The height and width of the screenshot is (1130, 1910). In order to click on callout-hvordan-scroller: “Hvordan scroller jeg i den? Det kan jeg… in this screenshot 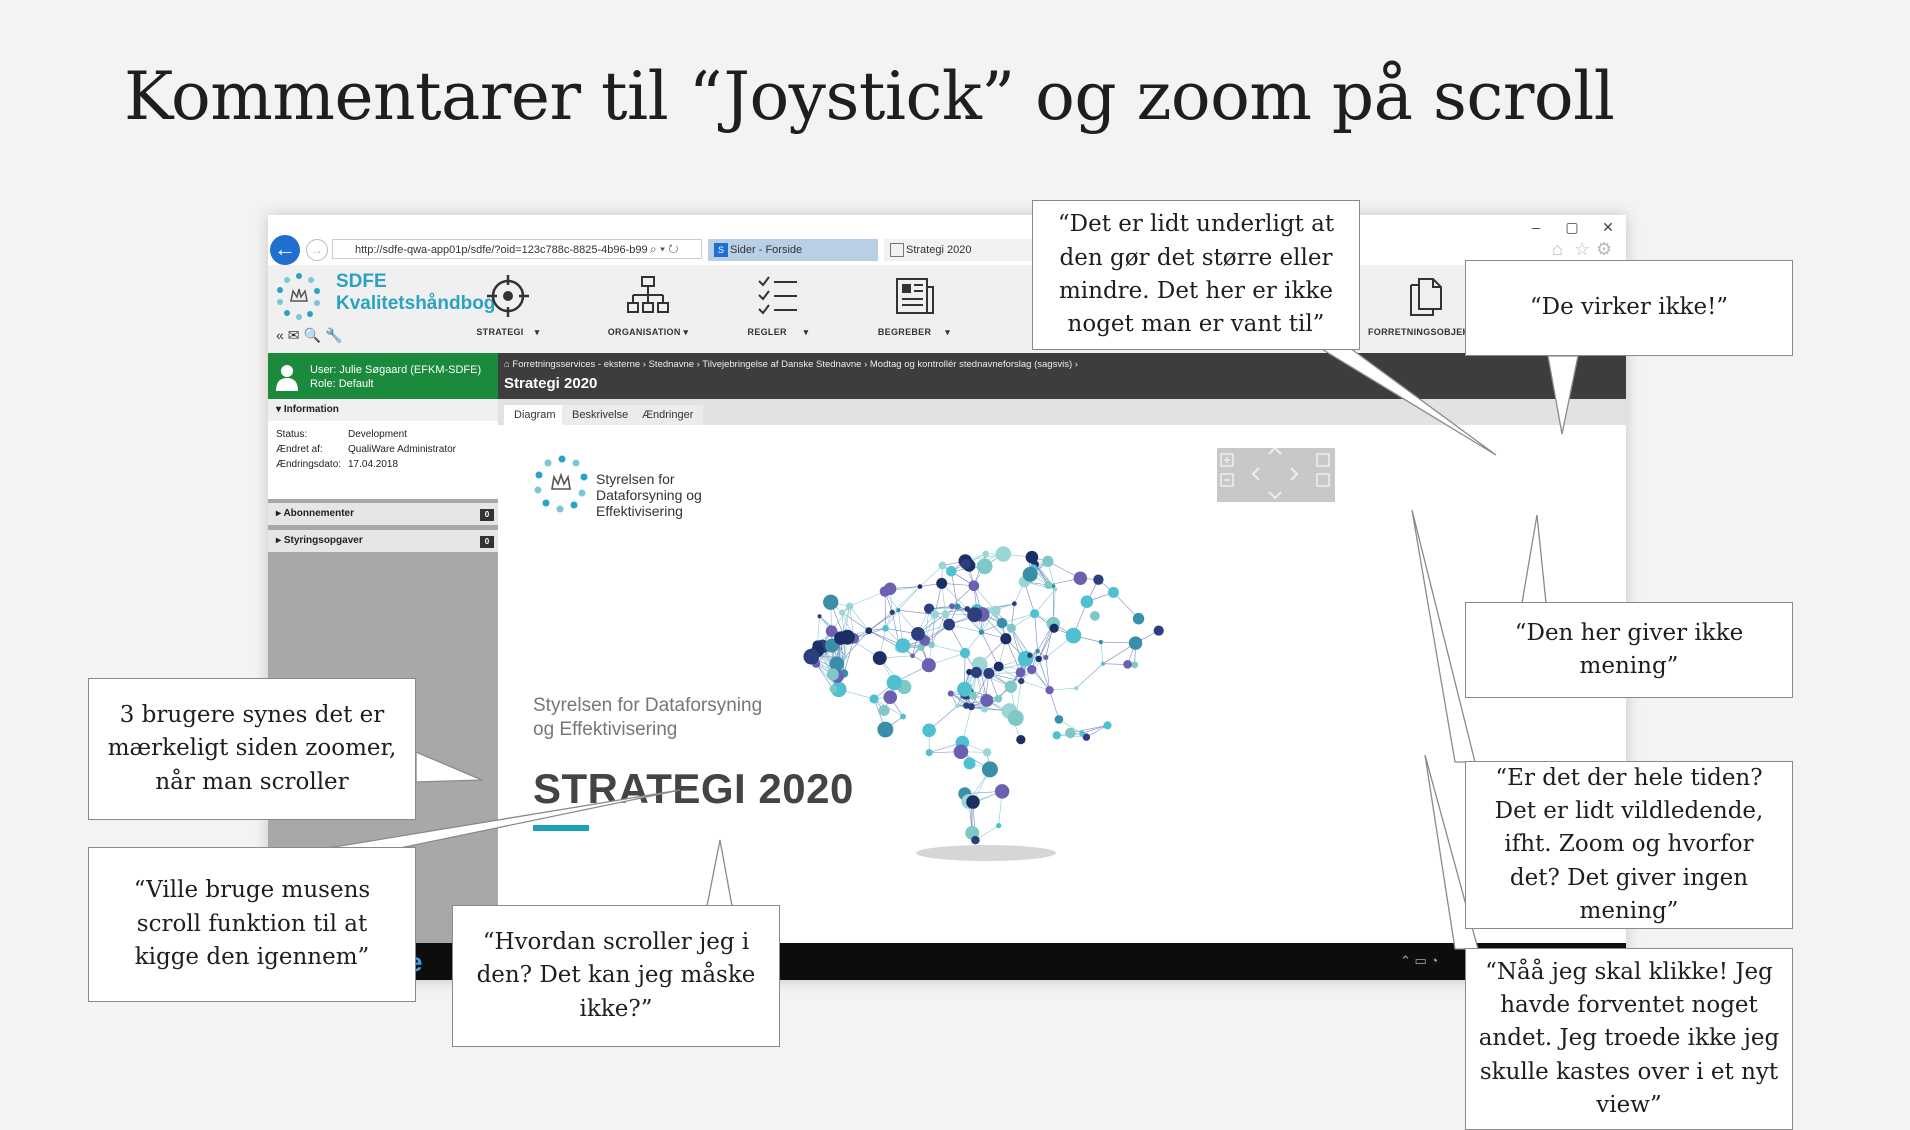, I will do `click(616, 976)`.